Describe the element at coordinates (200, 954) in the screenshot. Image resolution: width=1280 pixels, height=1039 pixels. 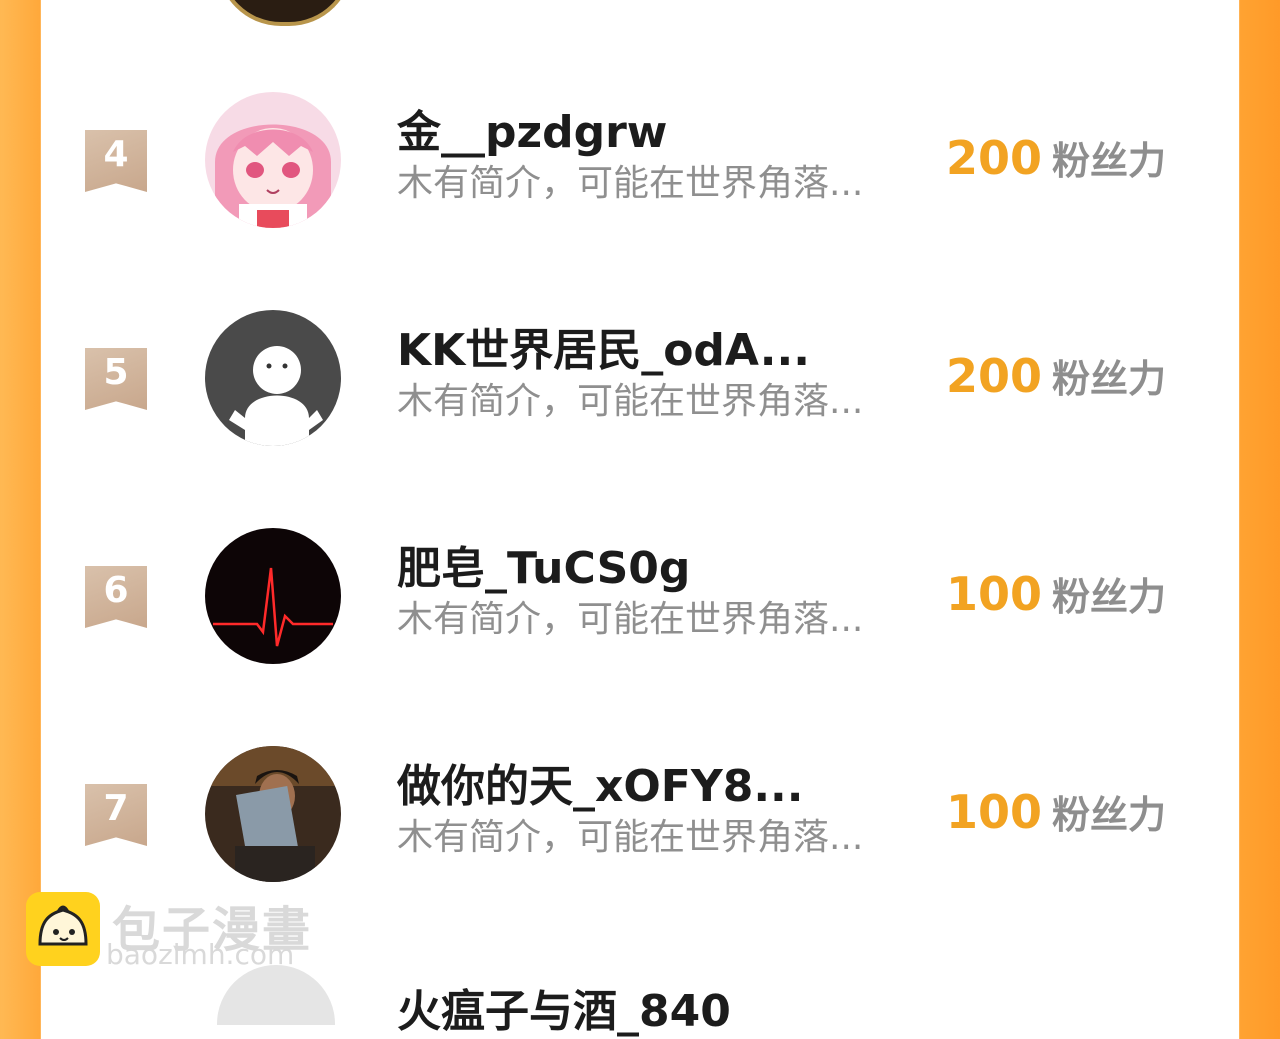
I see `watermark-en: baozimh.com` at that location.